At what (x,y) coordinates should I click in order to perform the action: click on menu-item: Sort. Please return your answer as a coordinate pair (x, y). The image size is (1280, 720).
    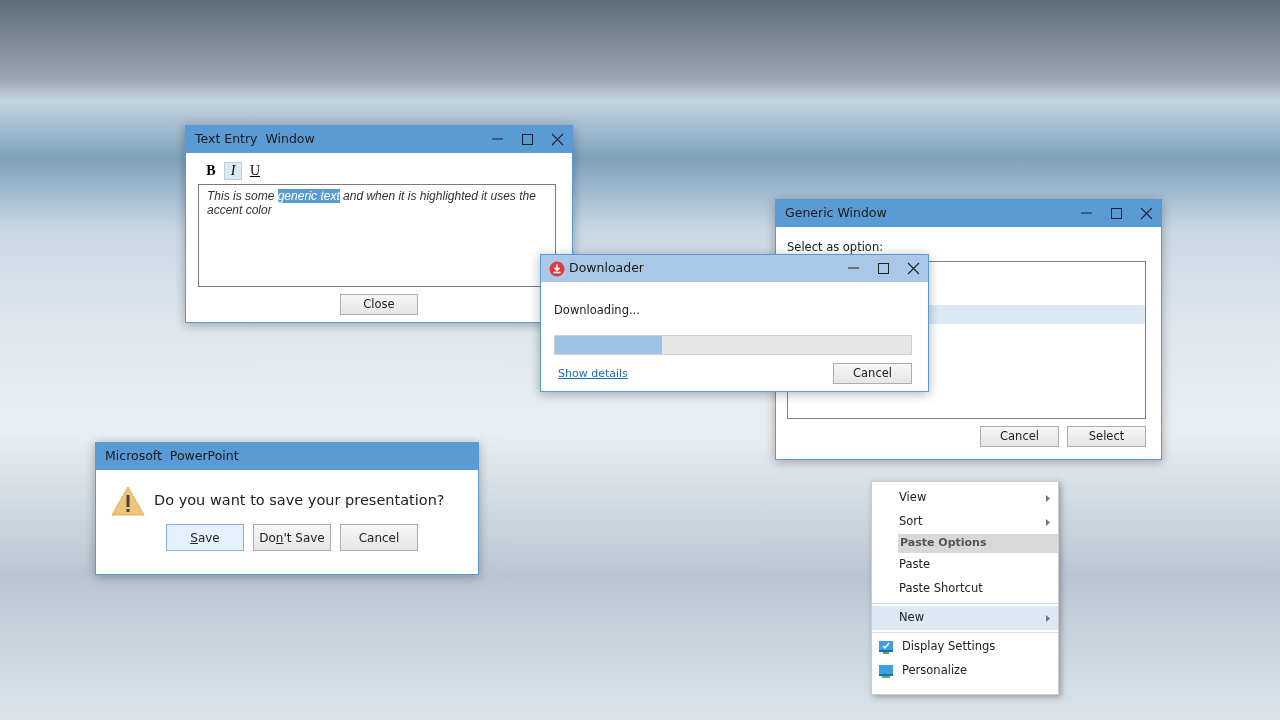
    Looking at the image, I should click on (965, 522).